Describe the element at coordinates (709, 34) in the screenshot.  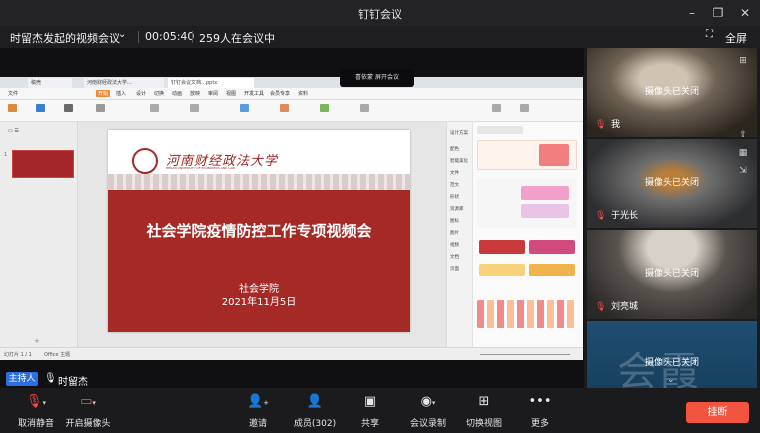
I see `fullscreen-icon: ⛶` at that location.